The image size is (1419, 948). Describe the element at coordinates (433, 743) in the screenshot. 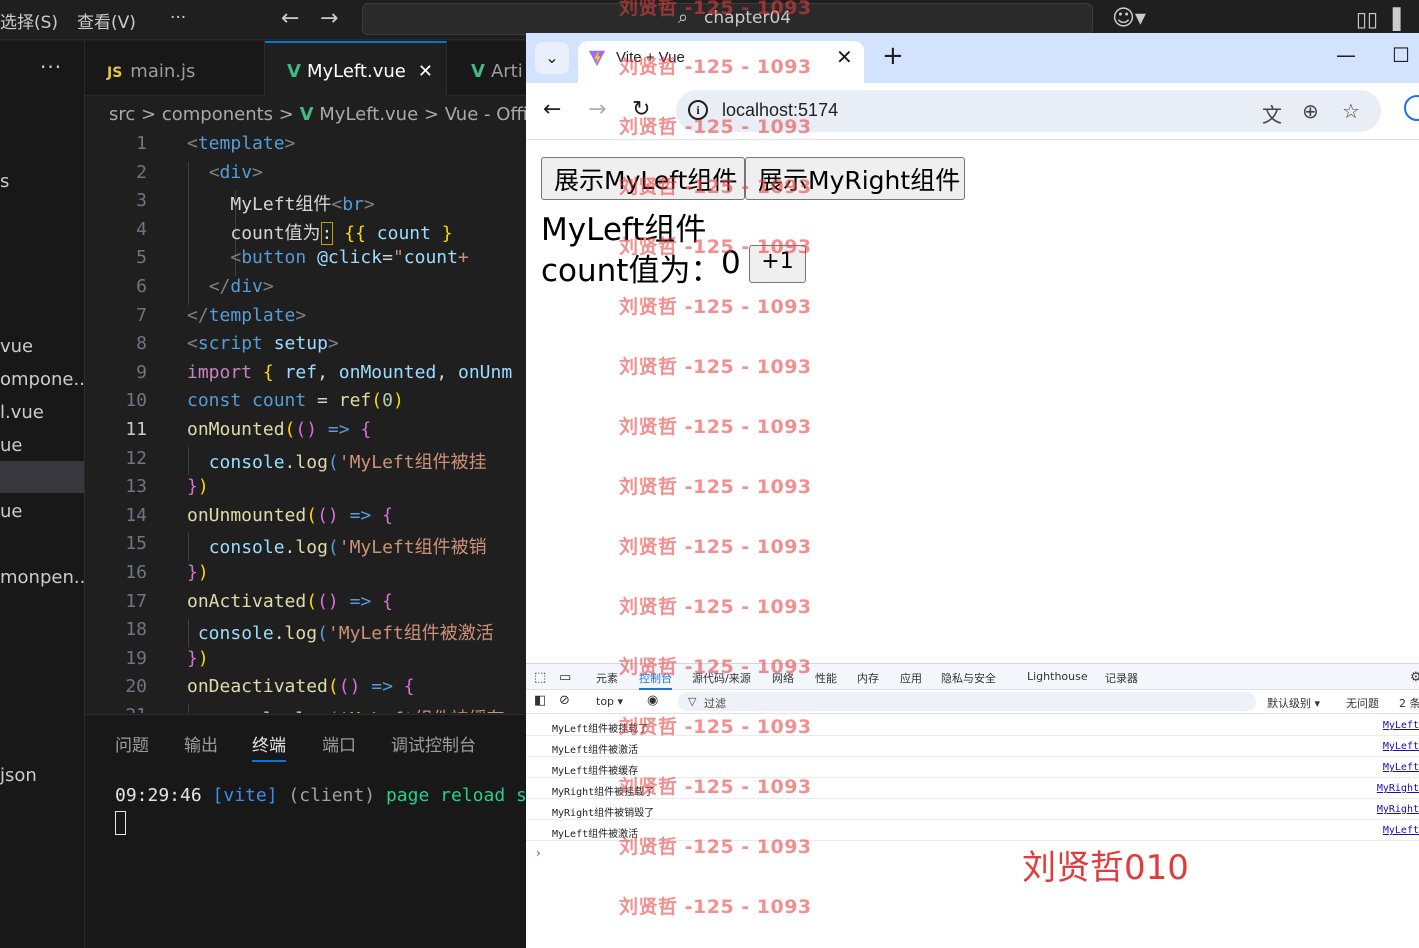

I see `panel-tab-debug-console: 调试控制台` at that location.